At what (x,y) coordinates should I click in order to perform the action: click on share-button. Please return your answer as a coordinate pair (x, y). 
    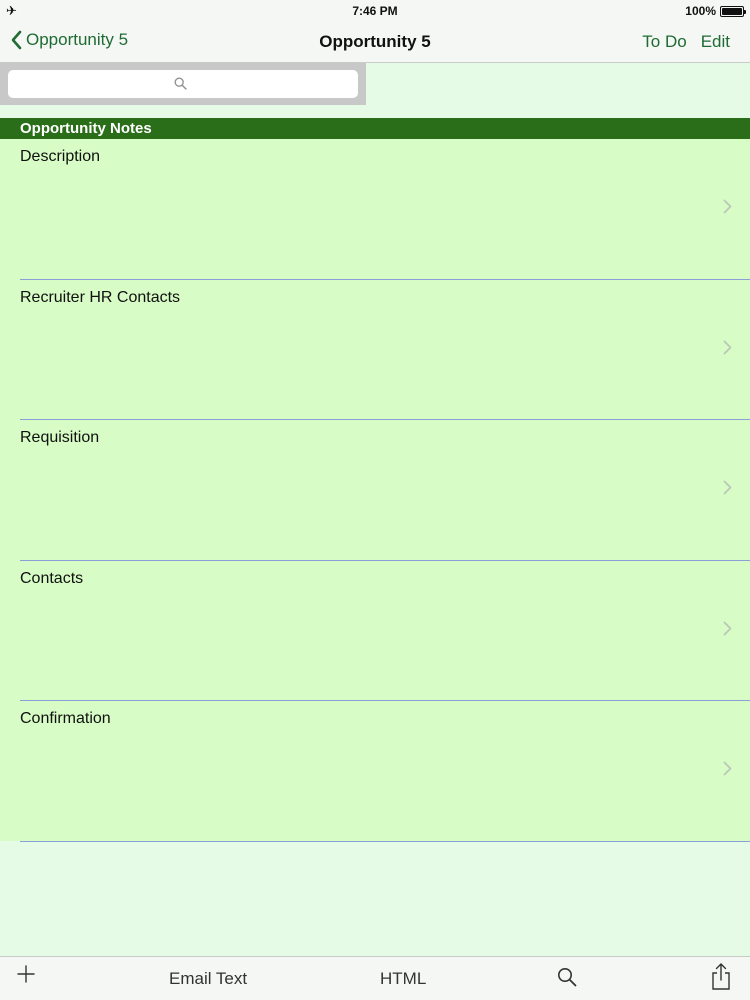
    Looking at the image, I should click on (721, 979).